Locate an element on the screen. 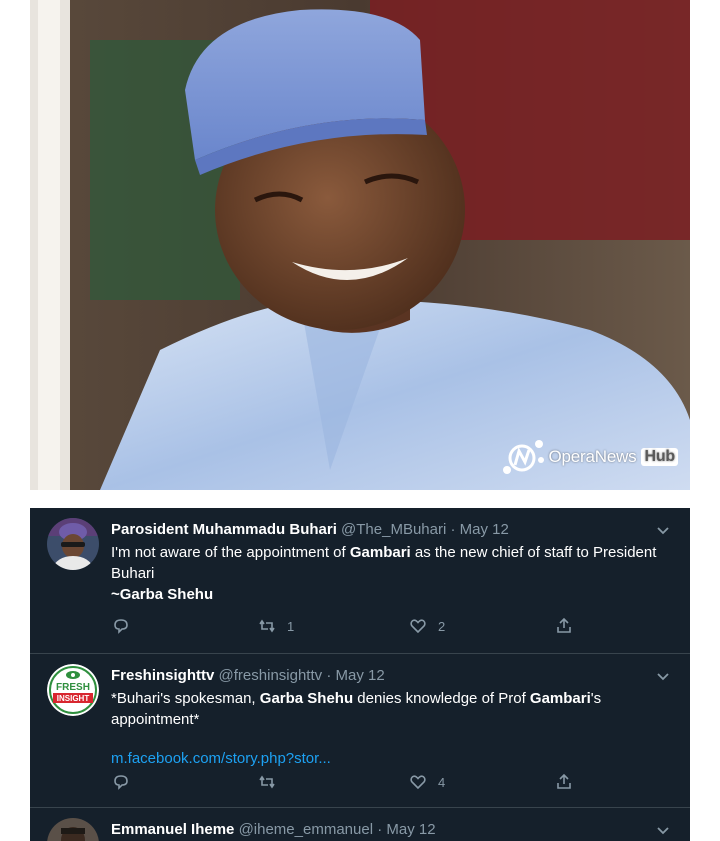  tweet-author-name: Freshinsighttv is located at coordinates (162, 675).